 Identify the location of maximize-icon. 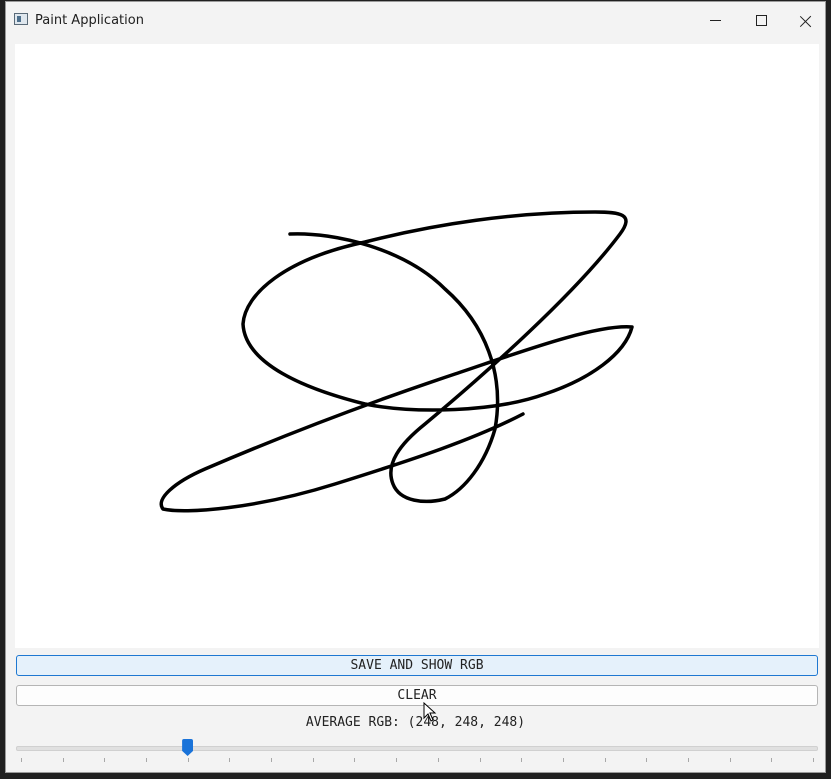
(761, 20).